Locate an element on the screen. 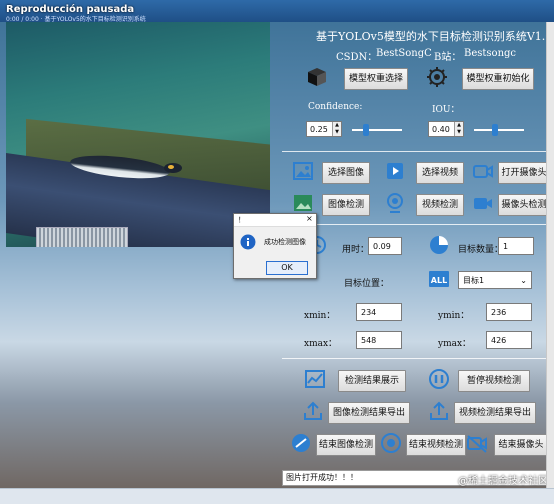 This screenshot has width=554, height=504. model-init-button: 模型权重初始化 is located at coordinates (498, 79).